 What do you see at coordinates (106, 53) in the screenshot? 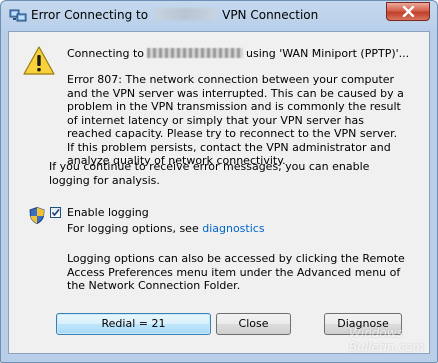
I see `connecting-prefix: Connecting to` at bounding box center [106, 53].